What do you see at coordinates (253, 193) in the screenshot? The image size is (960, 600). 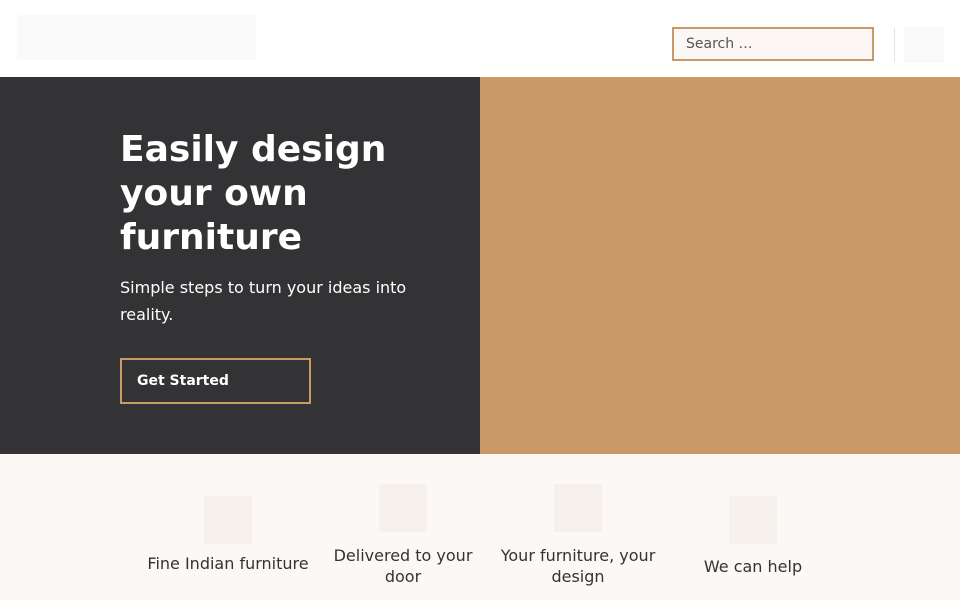 I see `hero-title: Easily design your own furniture` at bounding box center [253, 193].